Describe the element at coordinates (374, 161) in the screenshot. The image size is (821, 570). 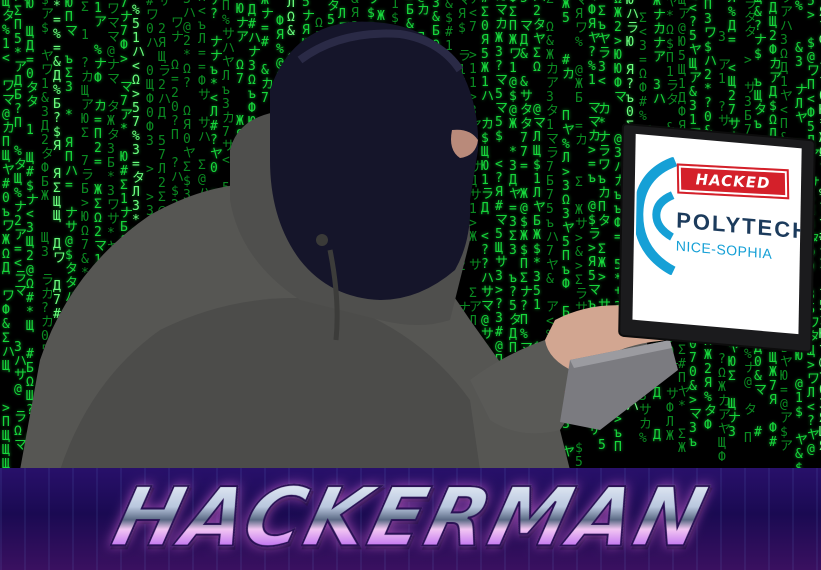
I see `balaclava` at that location.